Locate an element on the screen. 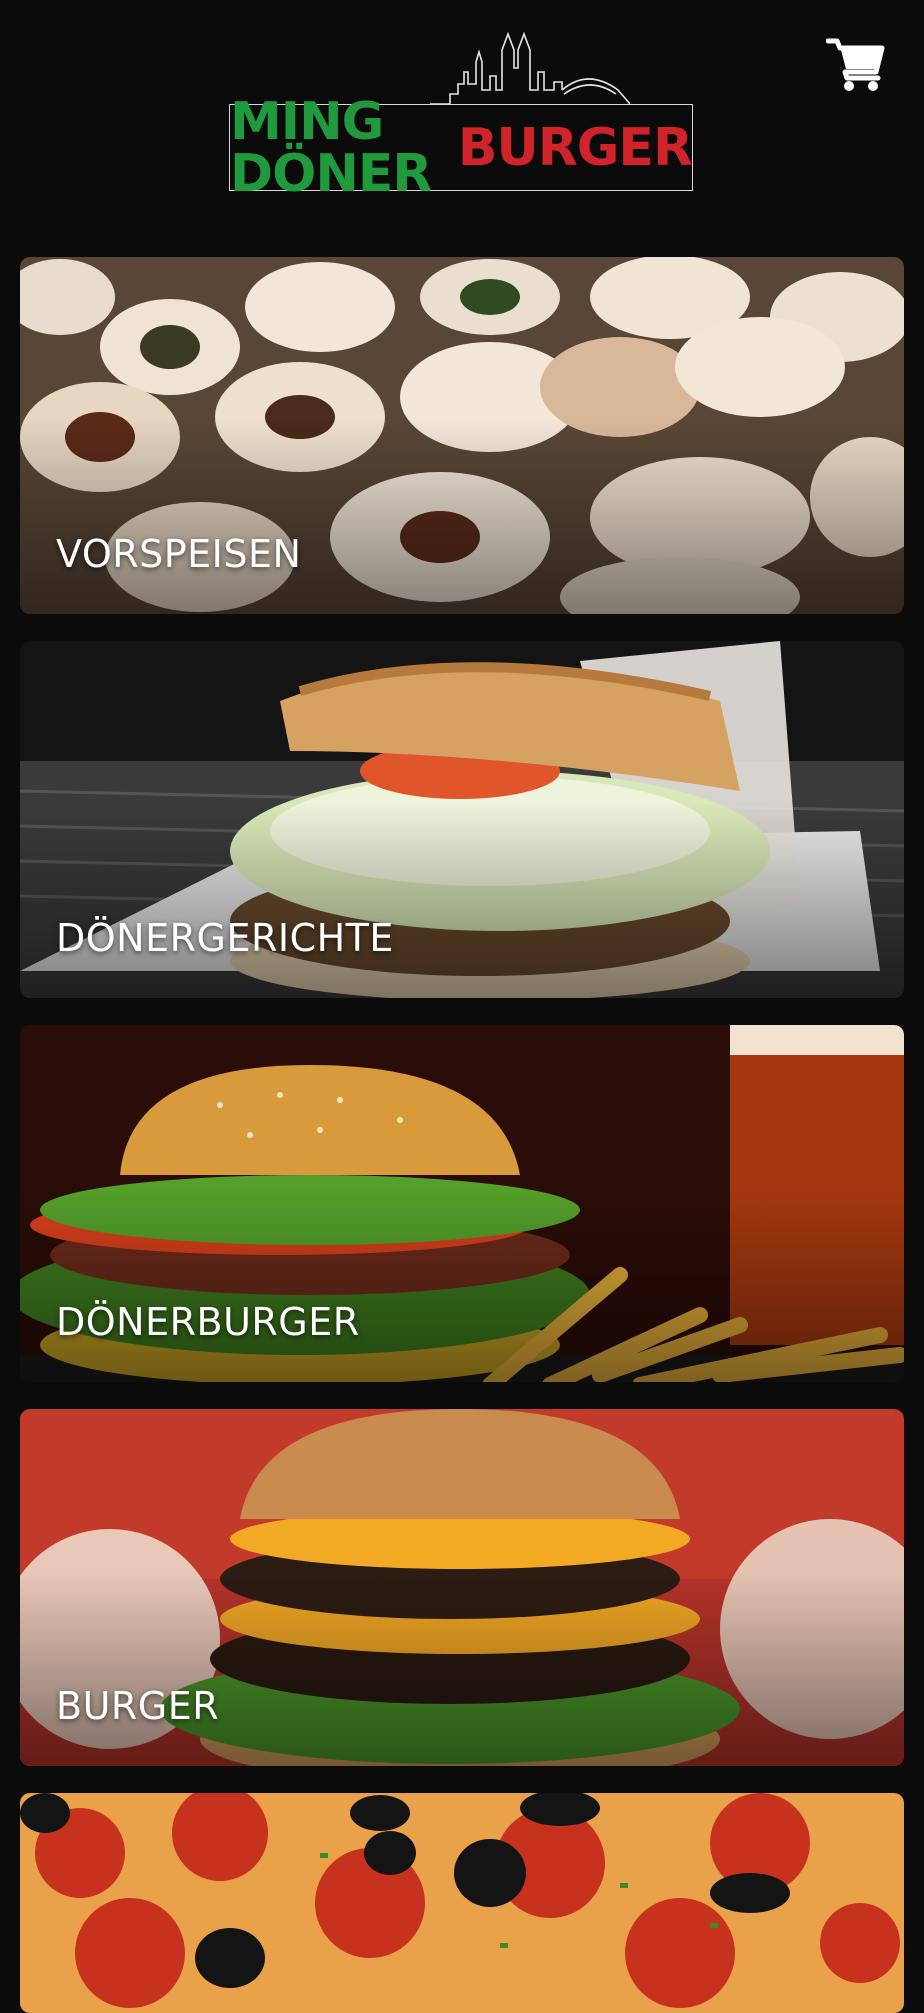 This screenshot has height=2013, width=924. category-label: DÖNERGERICHTE is located at coordinates (225, 938).